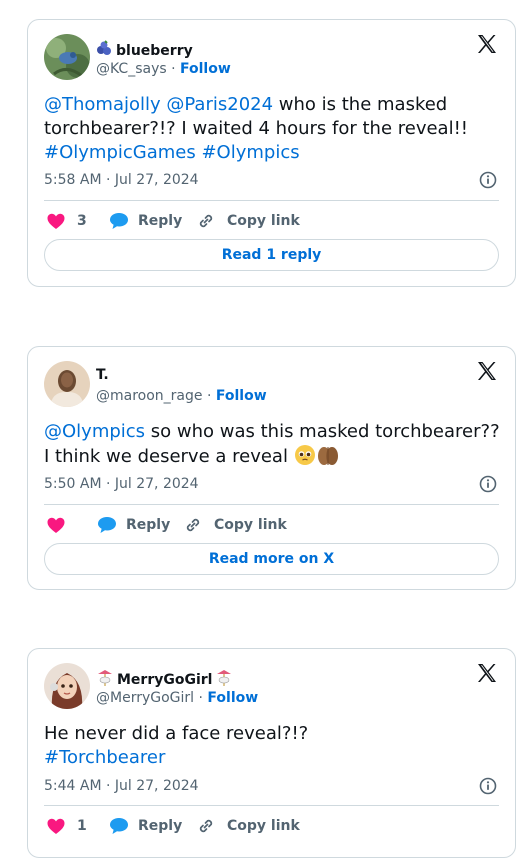 The image size is (529, 858). What do you see at coordinates (67, 826) in the screenshot?
I see `like-button: 1` at bounding box center [67, 826].